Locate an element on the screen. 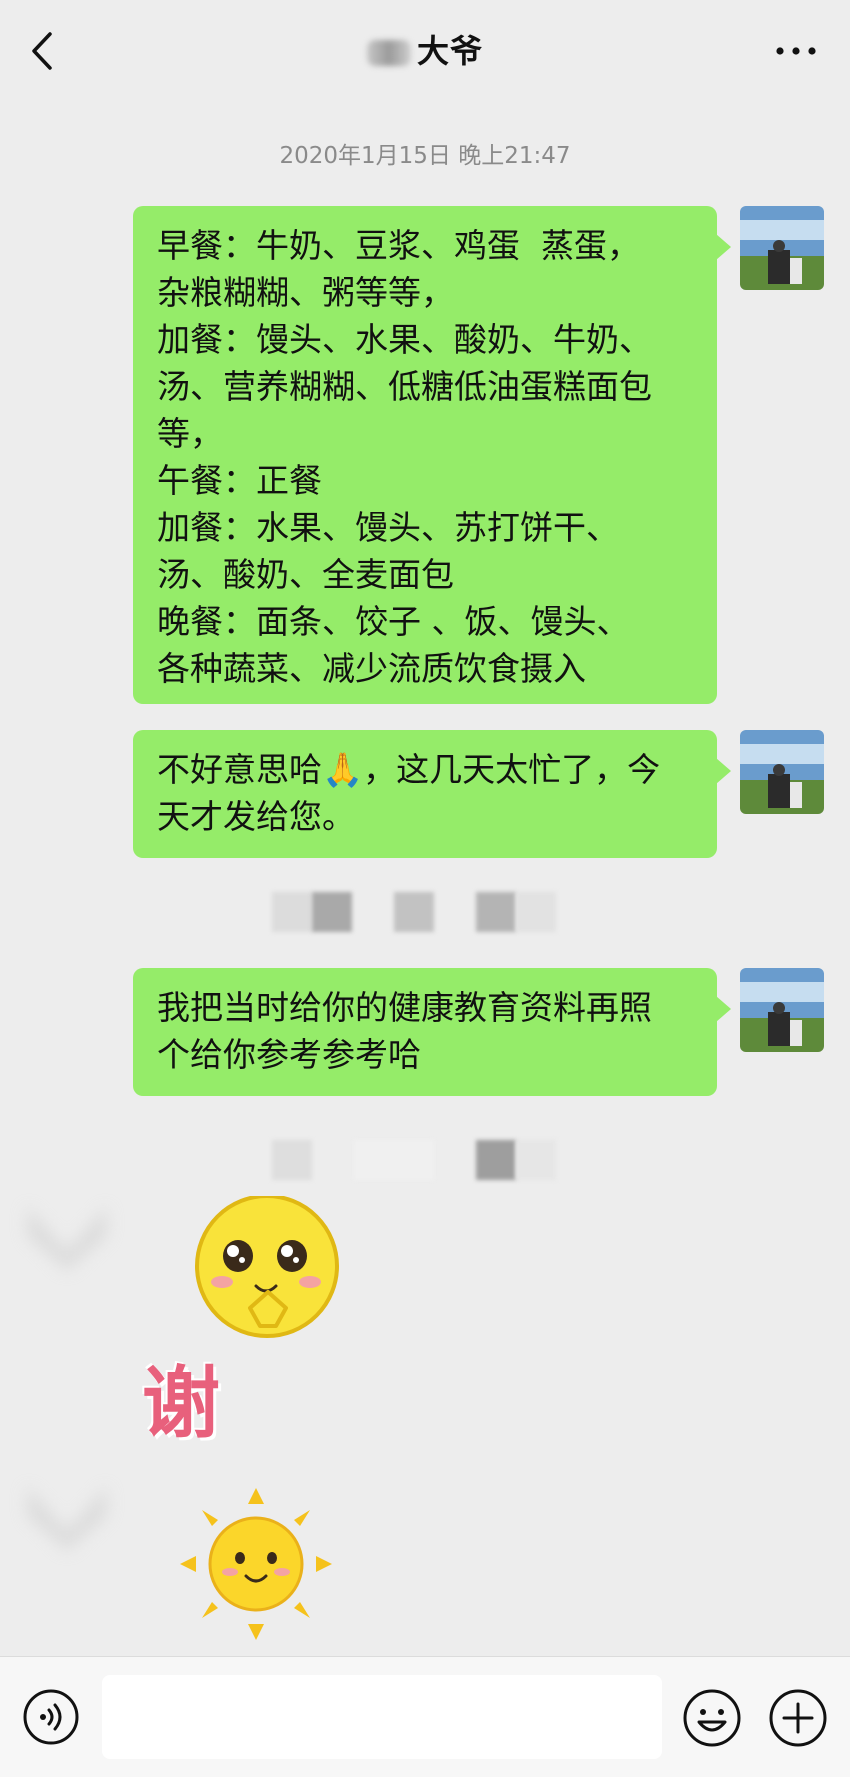  chat-header: 大爷 is located at coordinates (425, 50).